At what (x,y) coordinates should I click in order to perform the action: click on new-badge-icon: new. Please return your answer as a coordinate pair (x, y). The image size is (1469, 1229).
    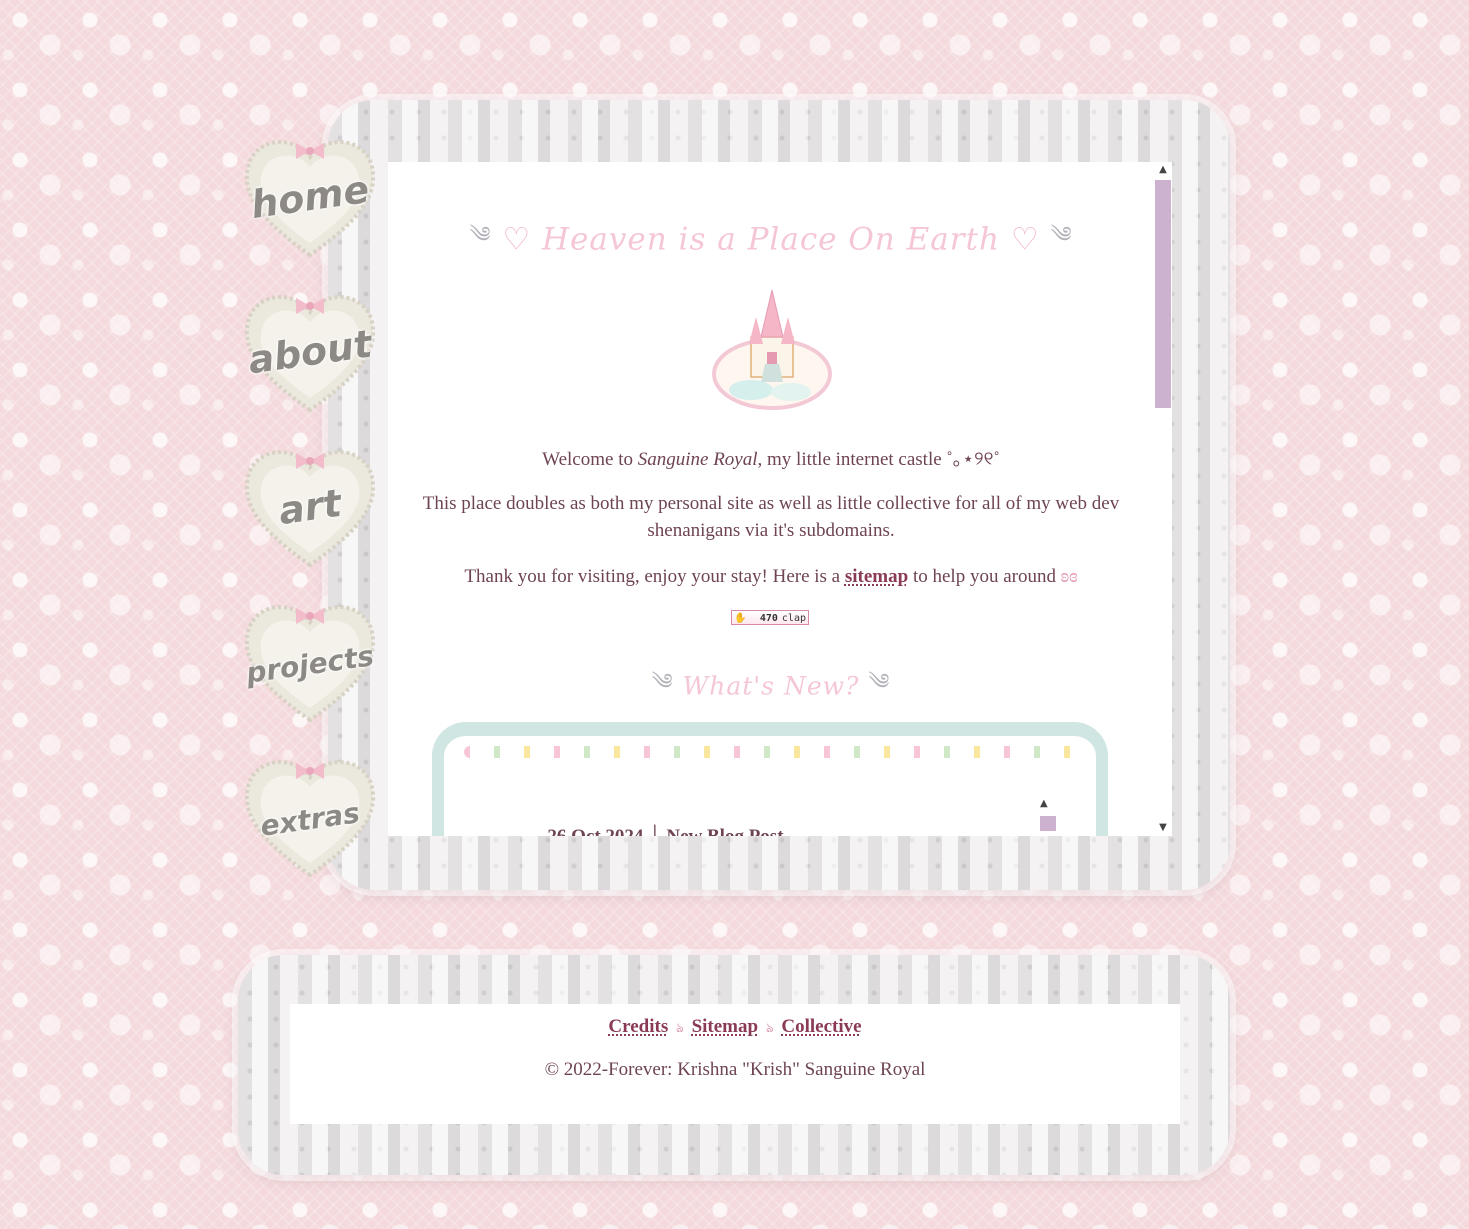
    Looking at the image, I should click on (527, 835).